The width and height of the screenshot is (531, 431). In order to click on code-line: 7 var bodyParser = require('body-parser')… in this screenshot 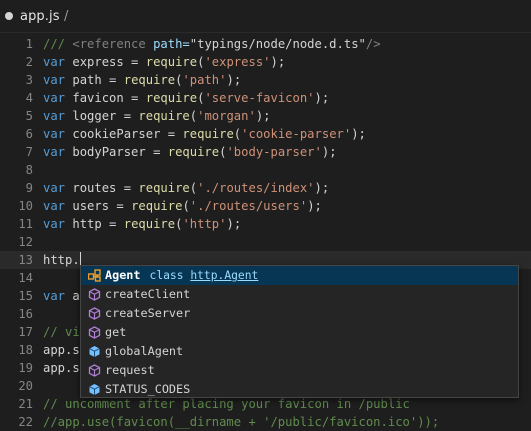, I will do `click(265, 152)`.